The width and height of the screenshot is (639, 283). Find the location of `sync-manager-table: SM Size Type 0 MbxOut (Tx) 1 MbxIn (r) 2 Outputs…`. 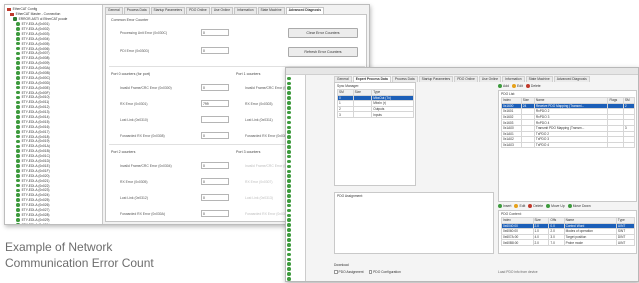

sync-manager-table: SM Size Type 0 MbxOut (Tx) 1 MbxIn (r) 2 Outputs… is located at coordinates (375, 103).